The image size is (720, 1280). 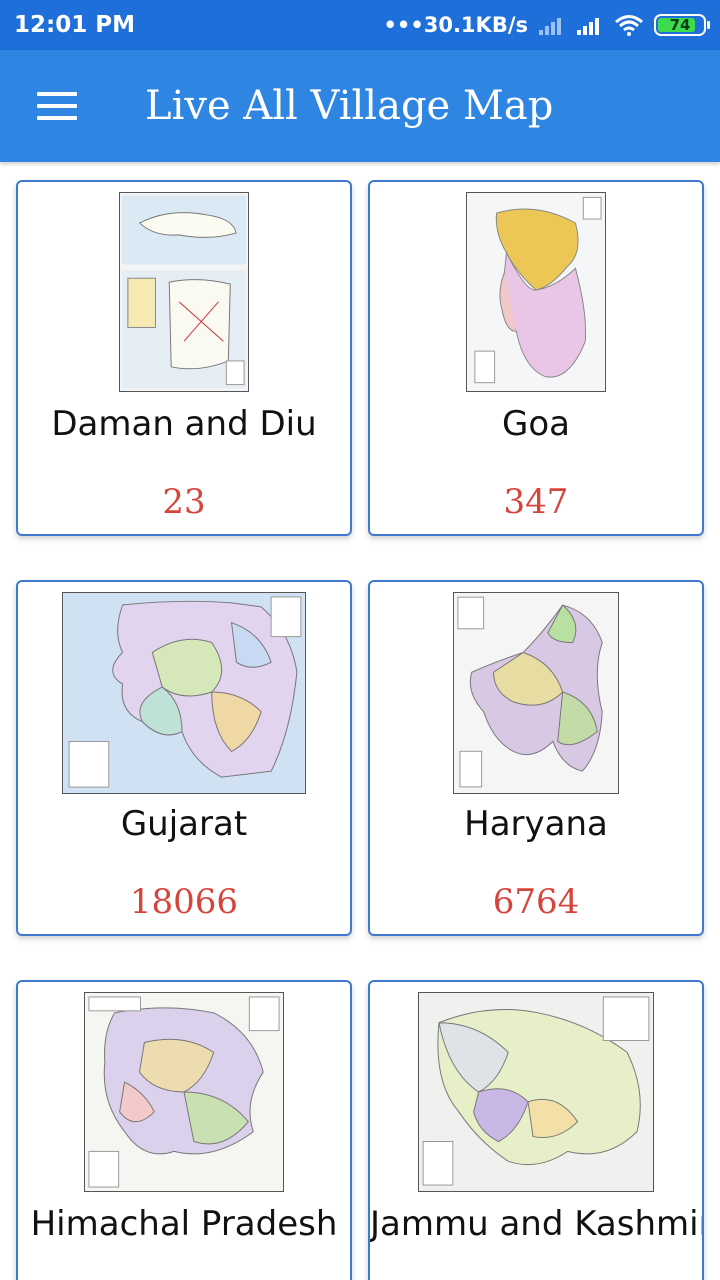 What do you see at coordinates (629, 25) in the screenshot?
I see `wifi-icon` at bounding box center [629, 25].